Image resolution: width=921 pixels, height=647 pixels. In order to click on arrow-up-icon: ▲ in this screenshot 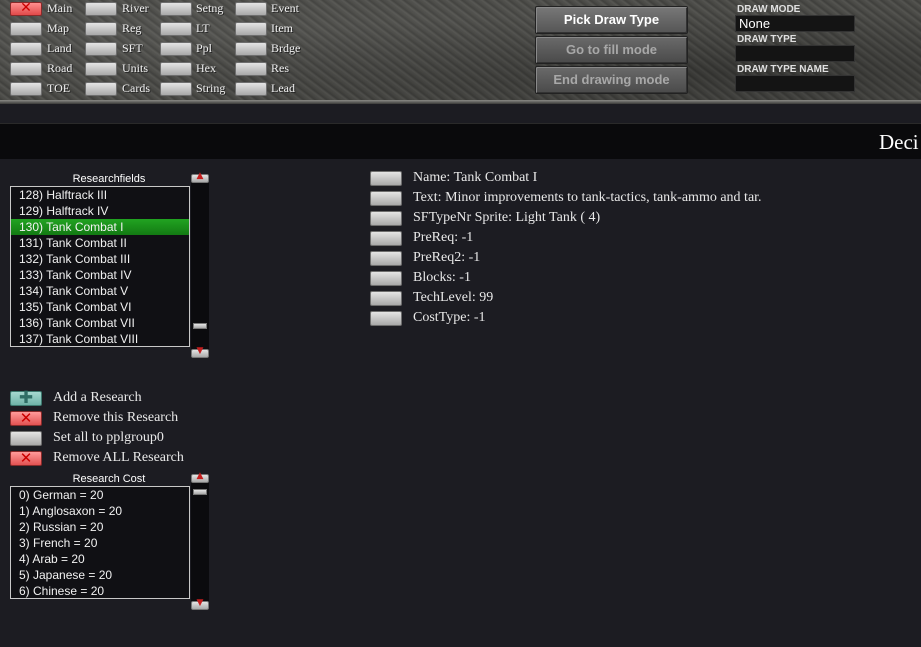, I will do `click(200, 176)`.